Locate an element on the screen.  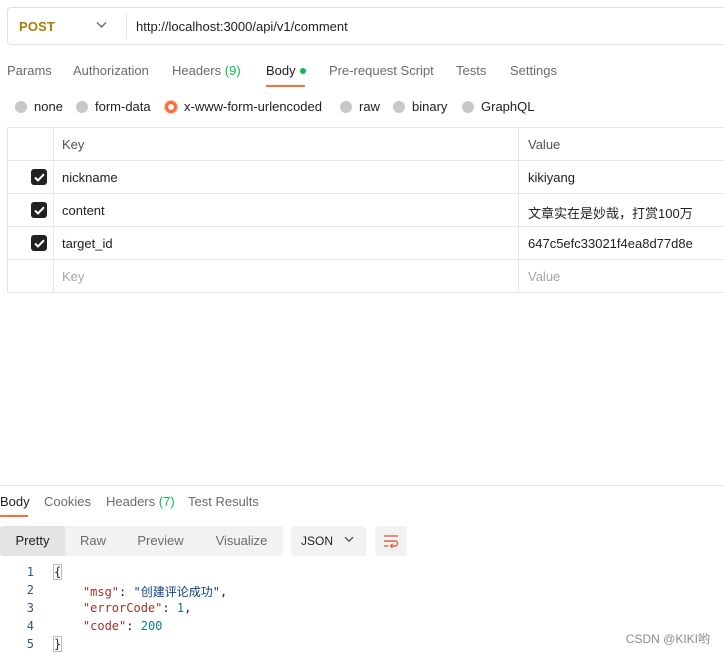
close-brace: } is located at coordinates (57, 644).